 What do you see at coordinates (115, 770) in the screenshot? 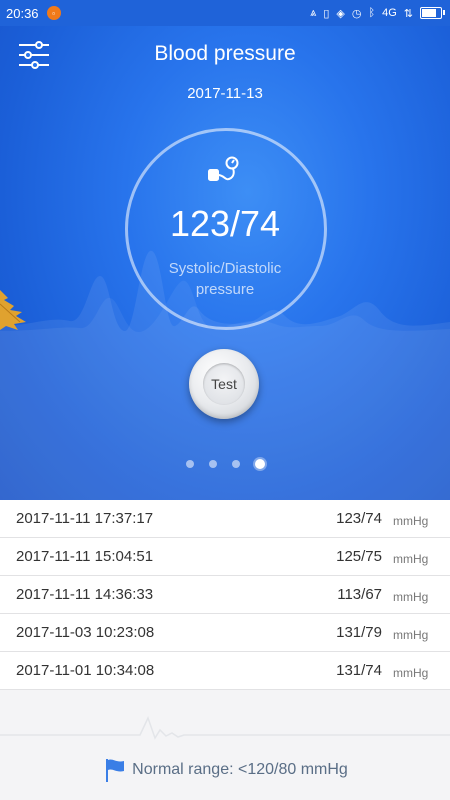
I see `flag-icon` at bounding box center [115, 770].